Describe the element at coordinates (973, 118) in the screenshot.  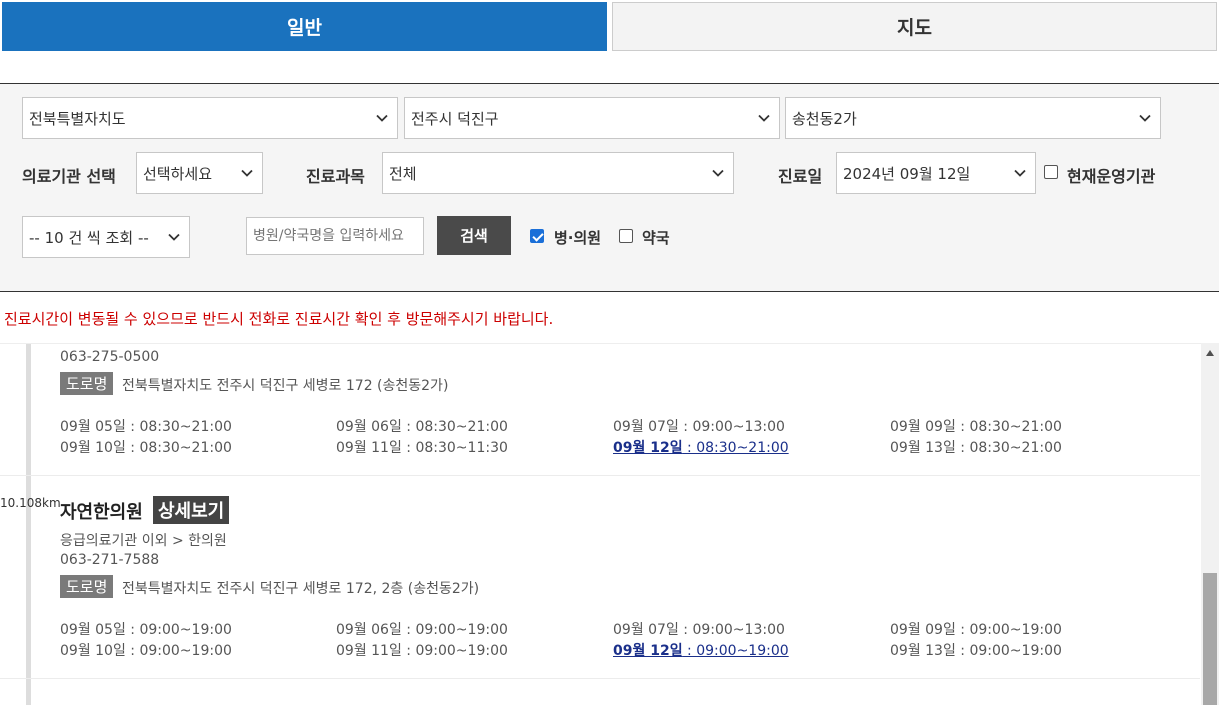
I see `dong-select: 송천동2가` at that location.